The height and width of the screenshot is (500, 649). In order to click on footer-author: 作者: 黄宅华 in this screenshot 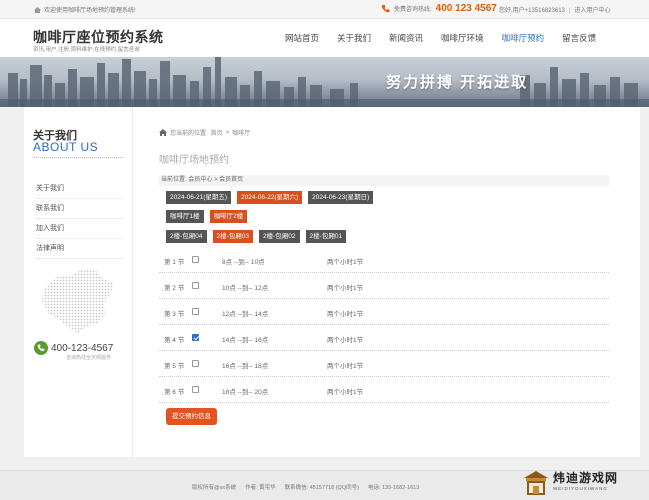, I will do `click(260, 488)`.